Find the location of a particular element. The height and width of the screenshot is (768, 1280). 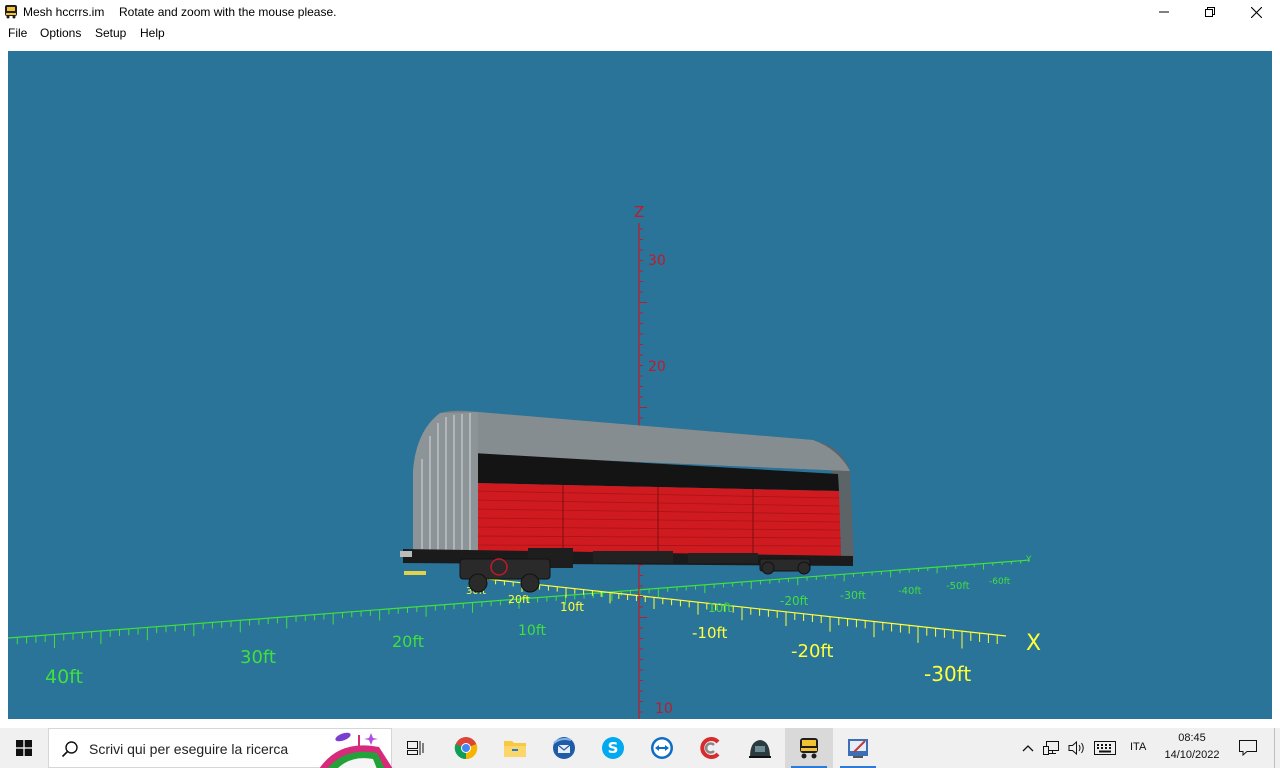

svg-text: S is located at coordinates (613, 748).